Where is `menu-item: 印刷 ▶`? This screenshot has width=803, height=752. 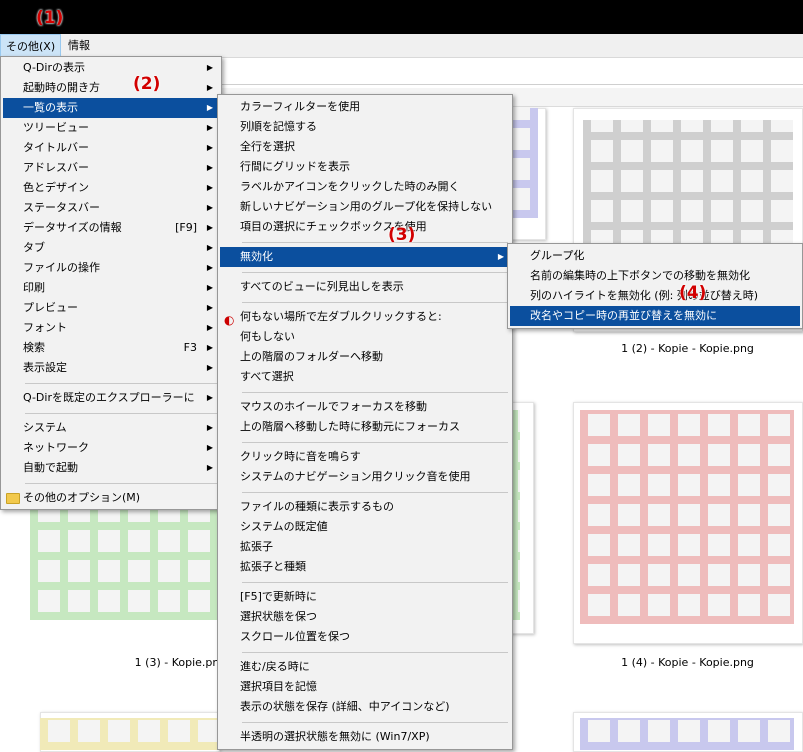
menu-item: 印刷 ▶ is located at coordinates (111, 288).